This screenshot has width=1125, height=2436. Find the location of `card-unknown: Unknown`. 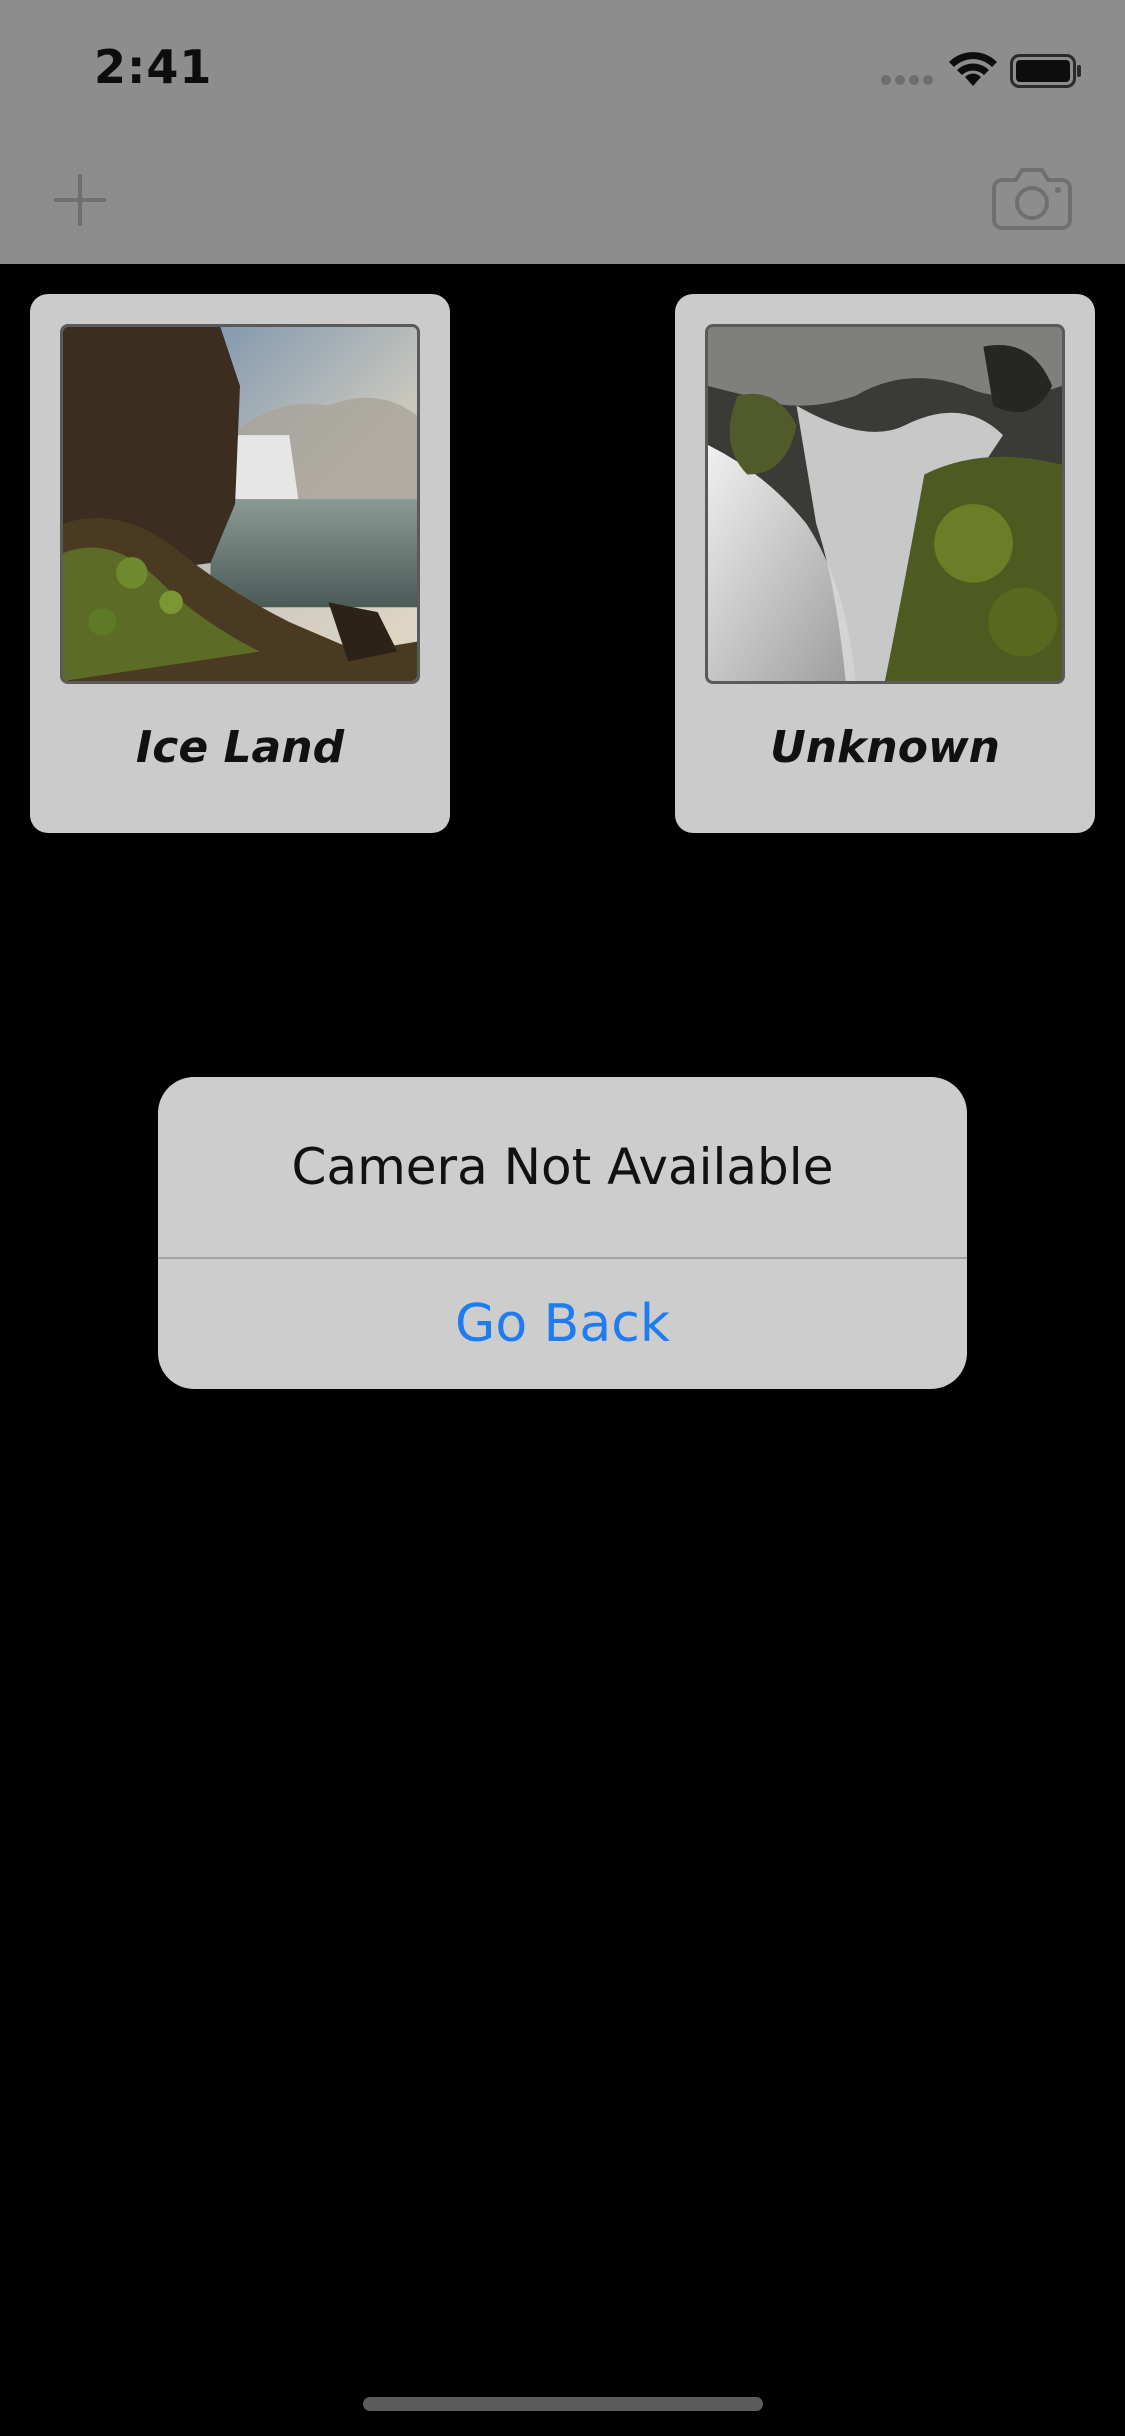

card-unknown: Unknown is located at coordinates (885, 563).